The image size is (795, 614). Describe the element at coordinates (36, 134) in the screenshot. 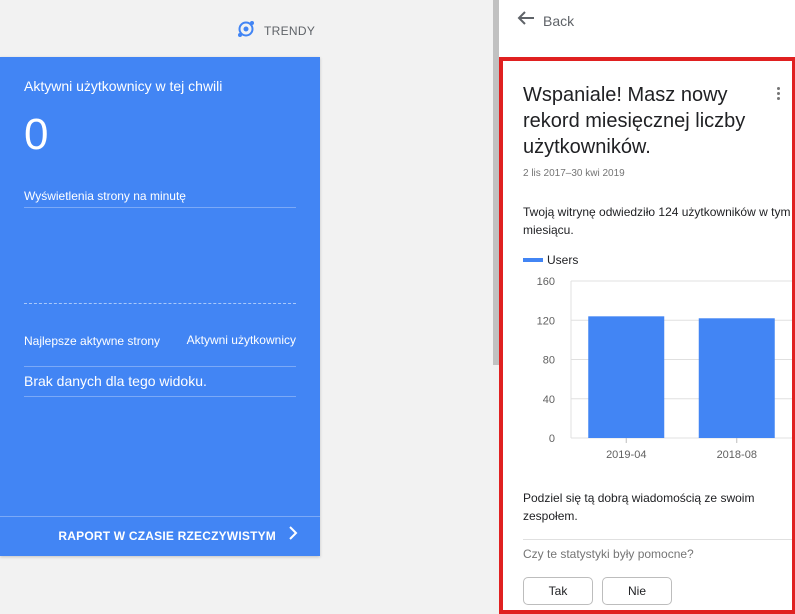

I see `active-users-count: 0` at that location.